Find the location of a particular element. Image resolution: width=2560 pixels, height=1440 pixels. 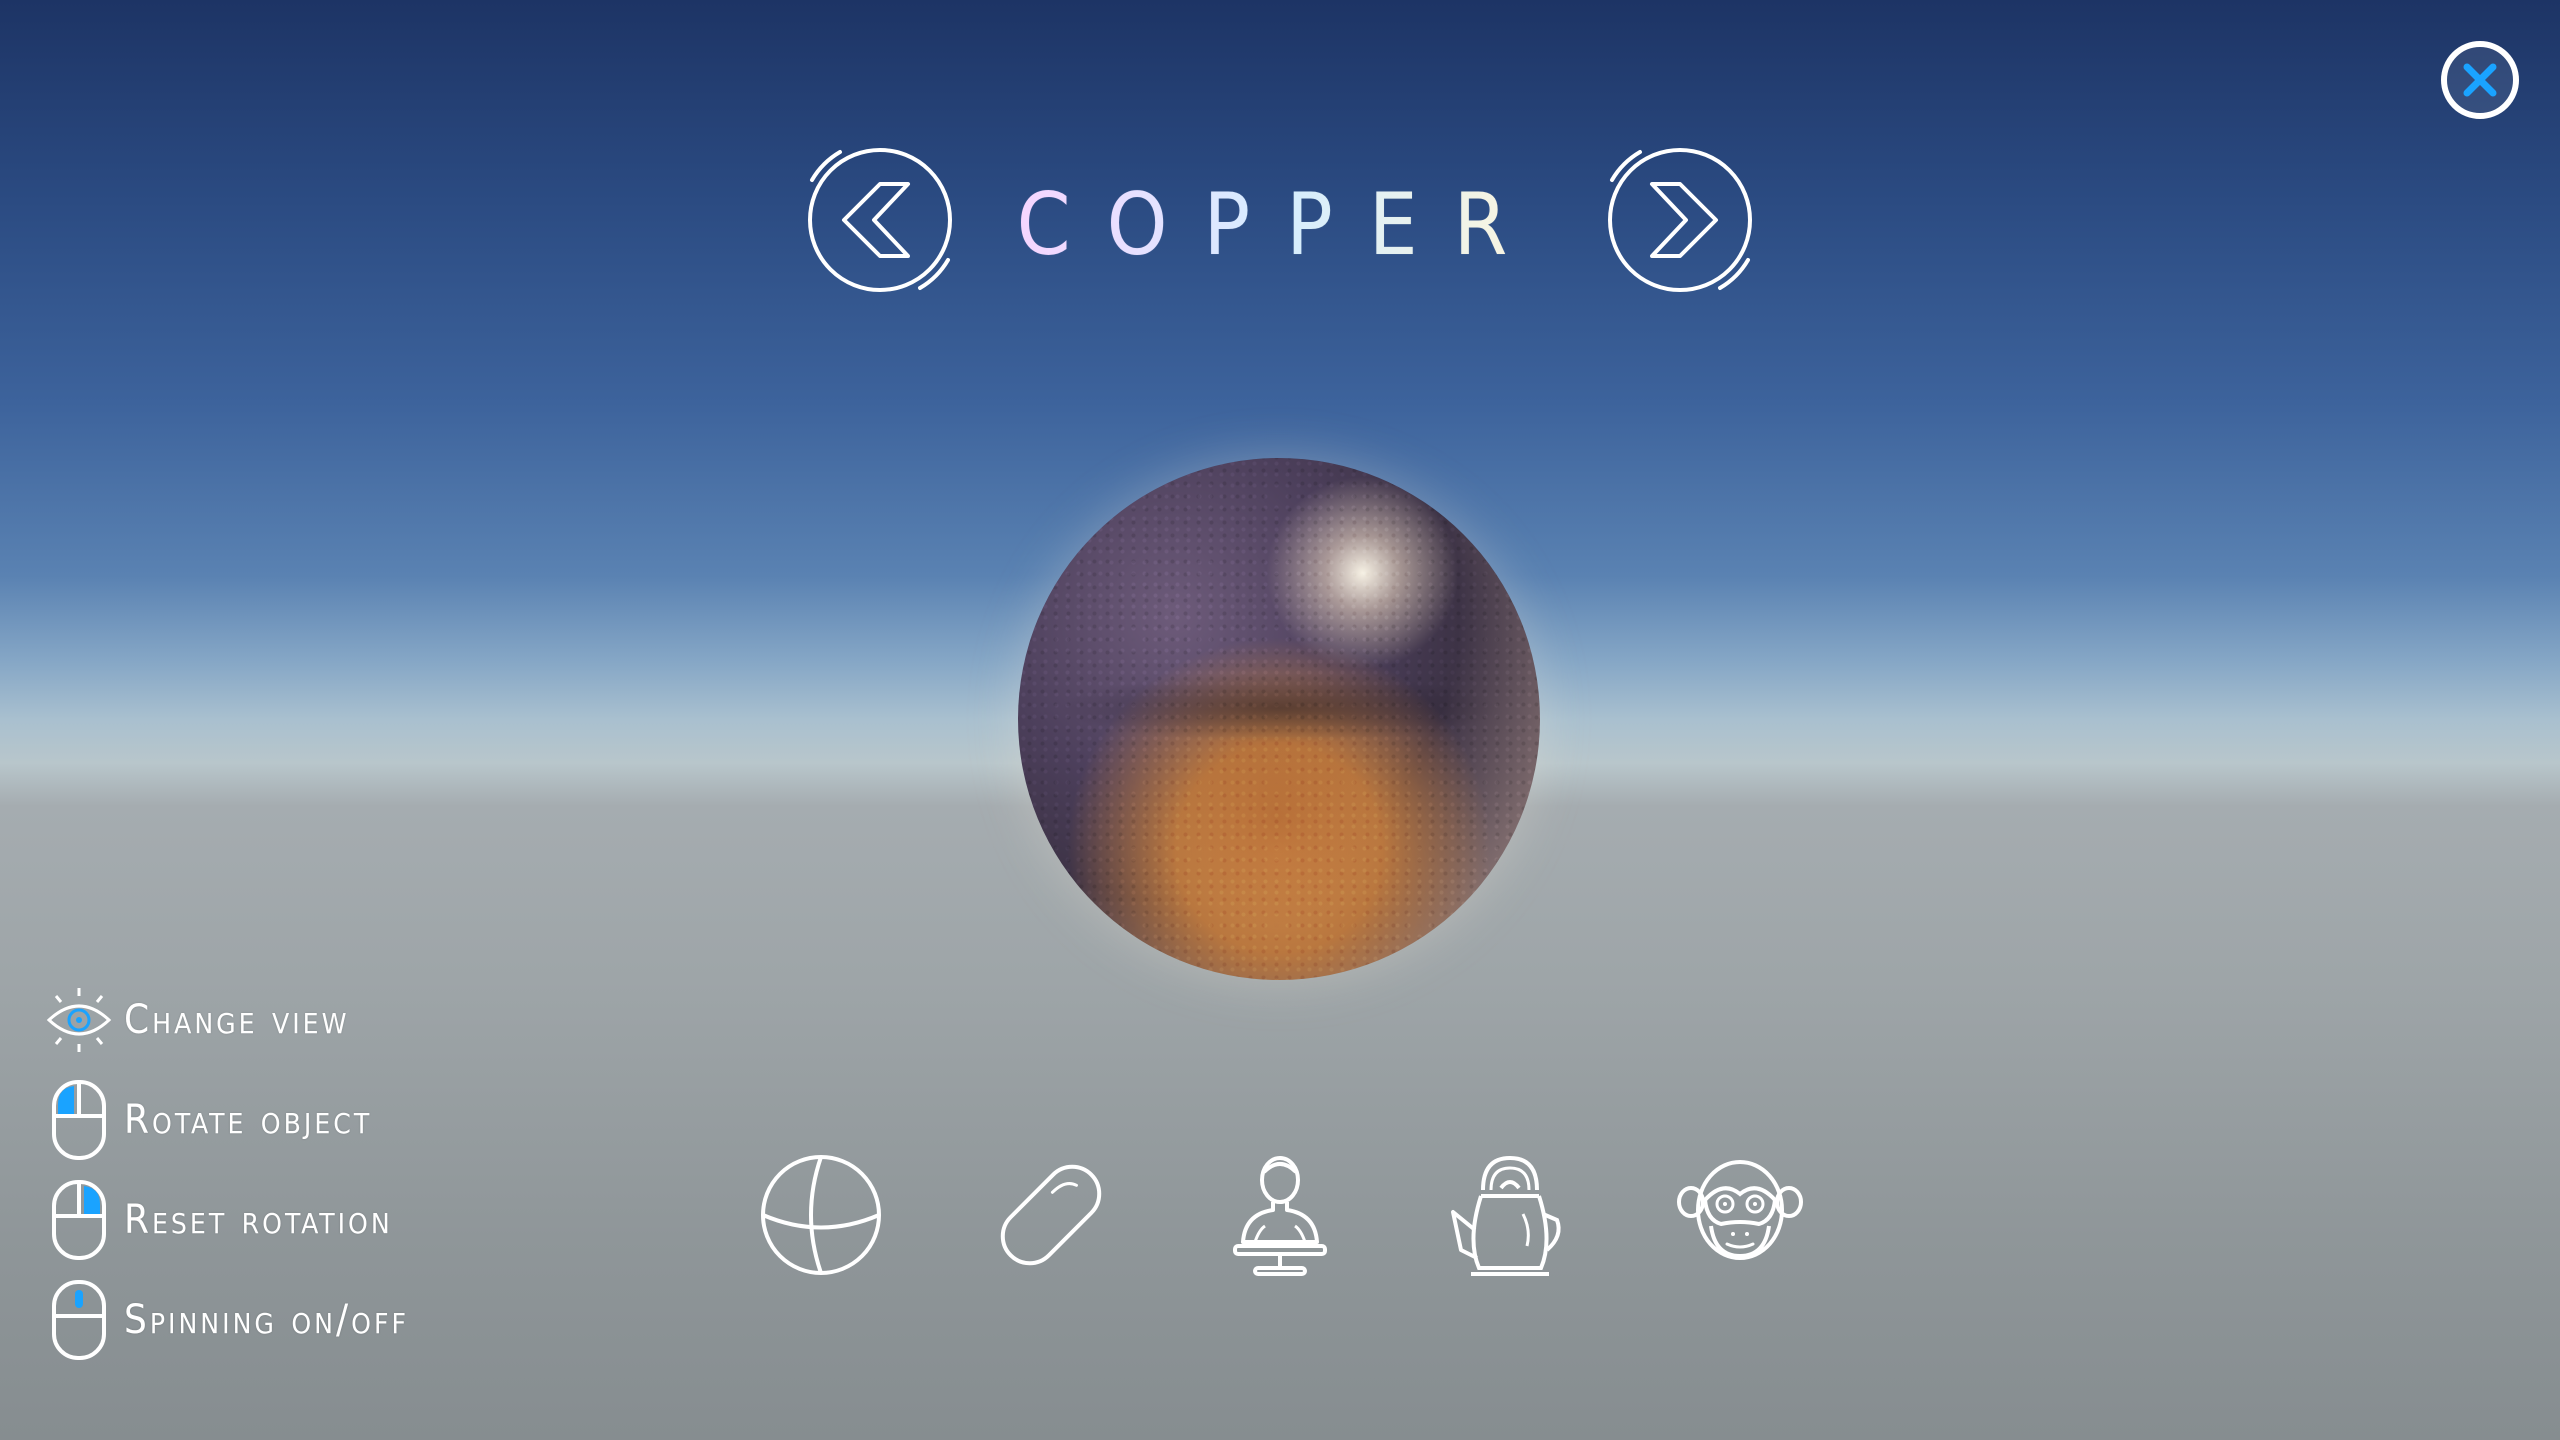

model-teapot-button is located at coordinates (1510, 1215).